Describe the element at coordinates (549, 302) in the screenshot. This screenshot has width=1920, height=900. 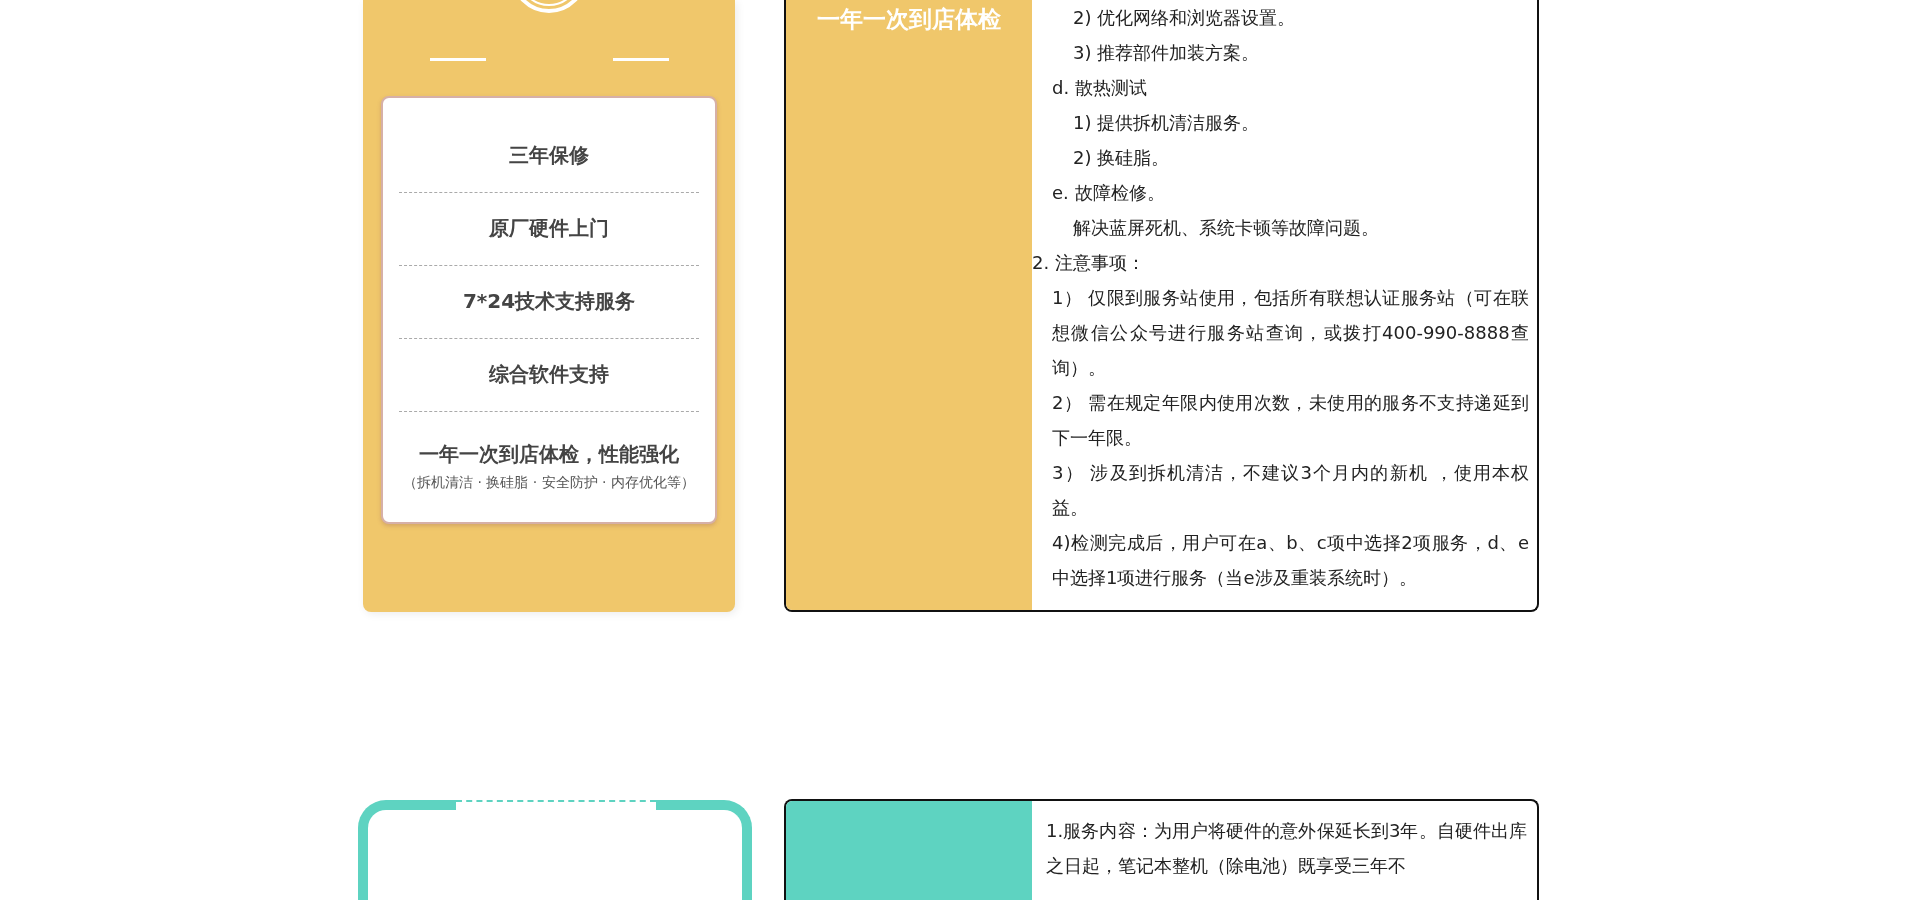
I see `feature-title: 7*24技术支持服务` at that location.